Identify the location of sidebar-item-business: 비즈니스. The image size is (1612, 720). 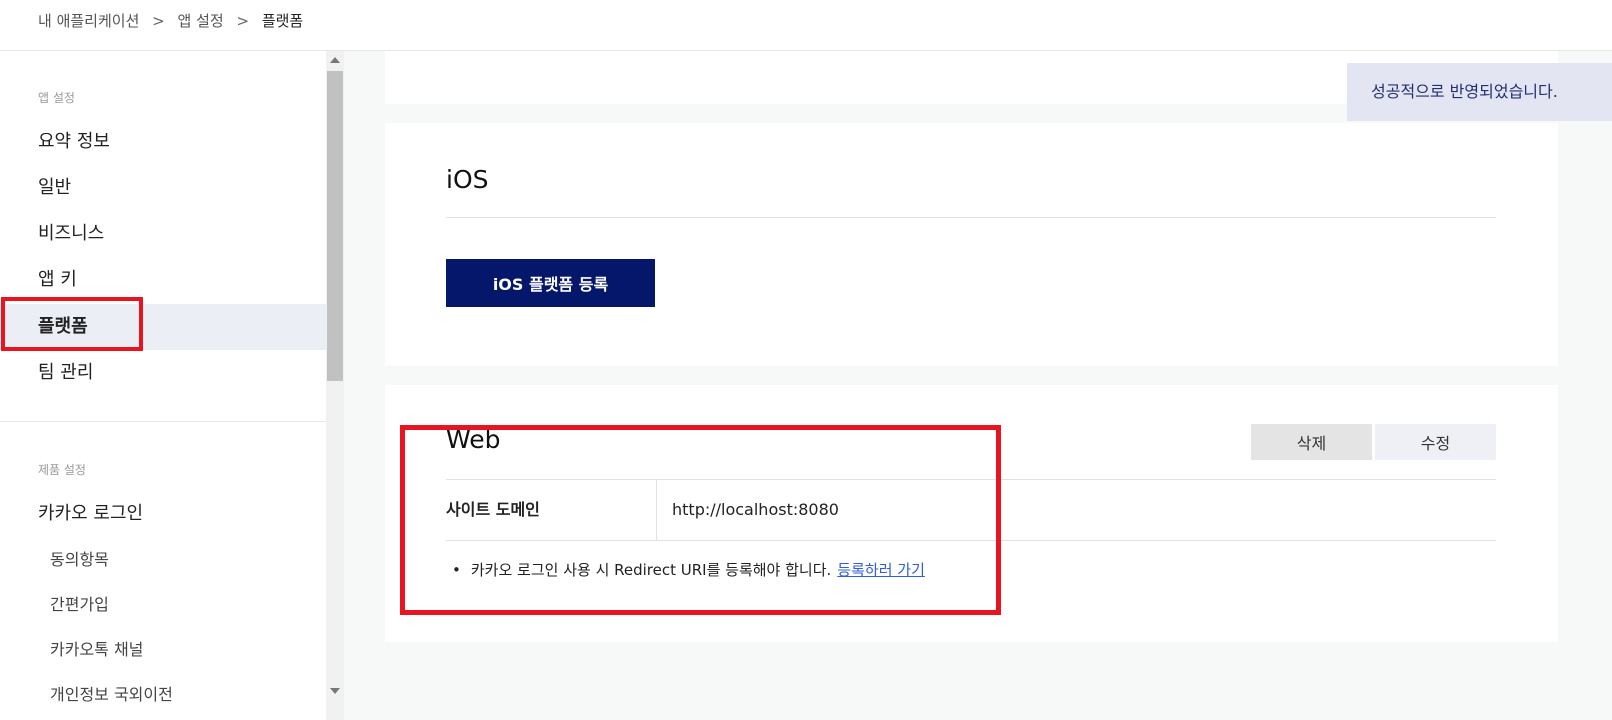
(163, 234).